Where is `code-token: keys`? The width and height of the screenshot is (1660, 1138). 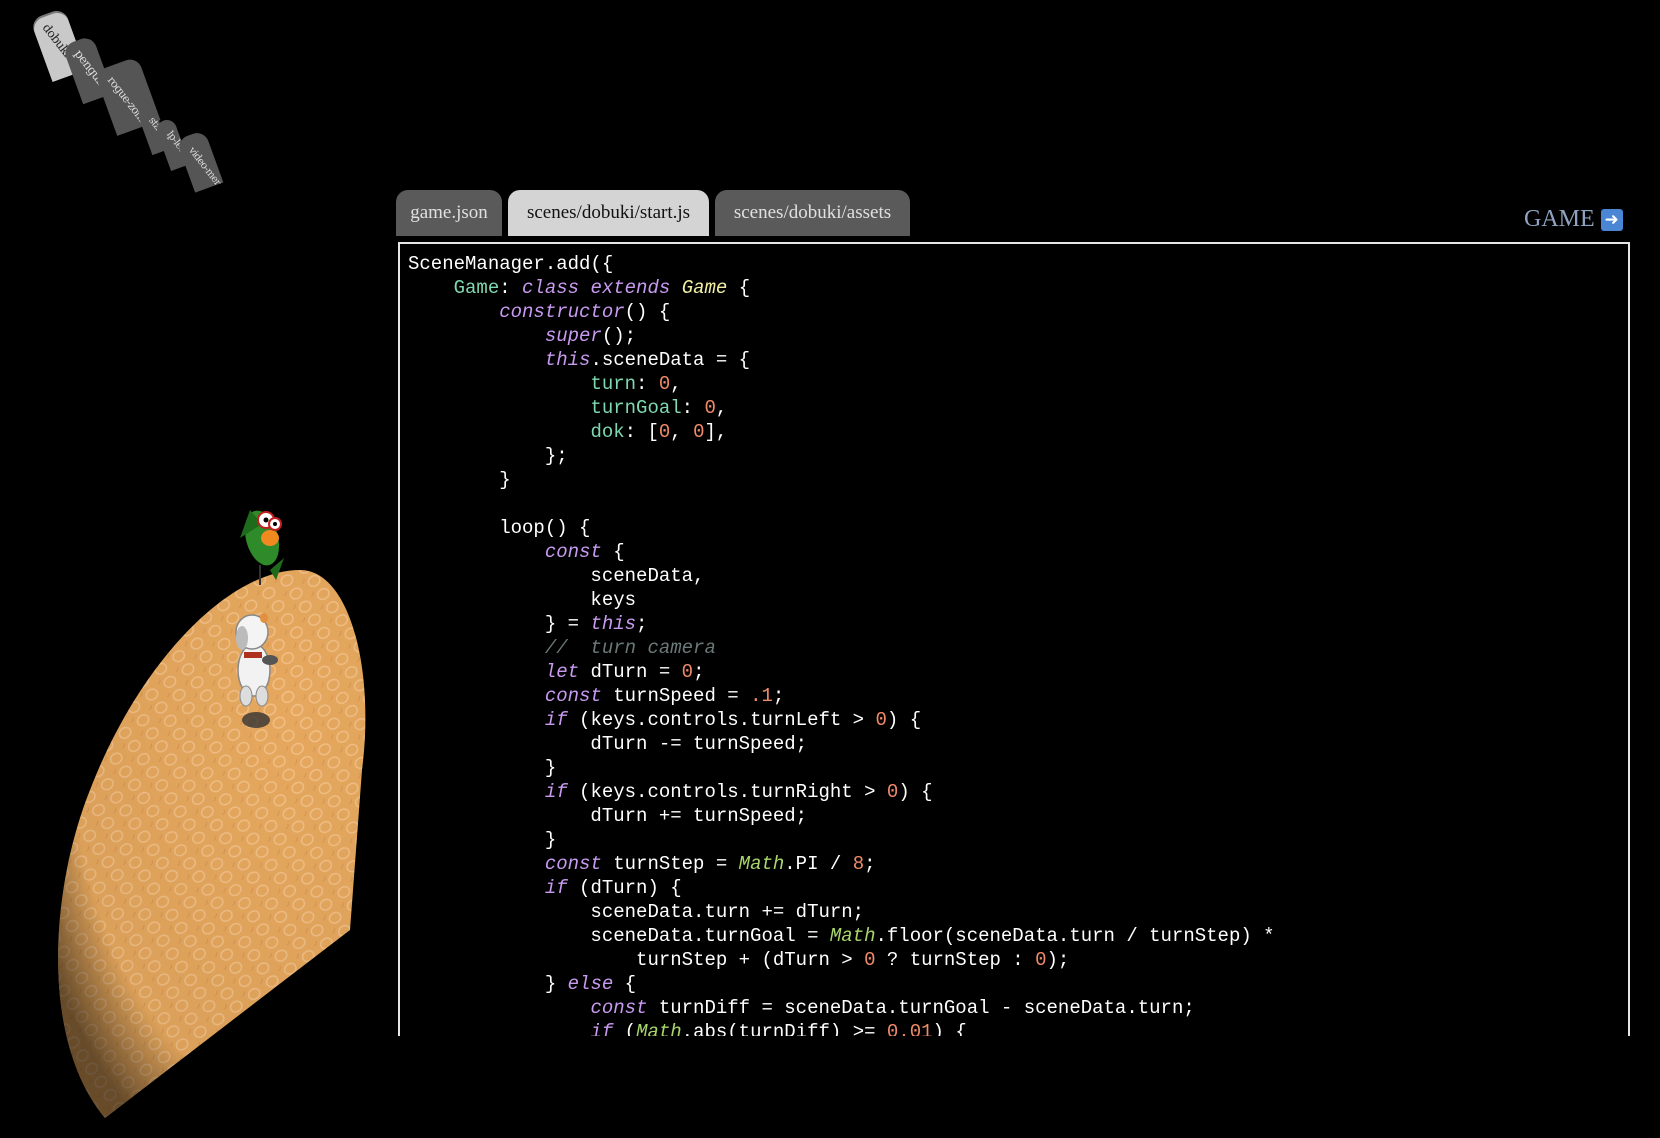 code-token: keys is located at coordinates (522, 600).